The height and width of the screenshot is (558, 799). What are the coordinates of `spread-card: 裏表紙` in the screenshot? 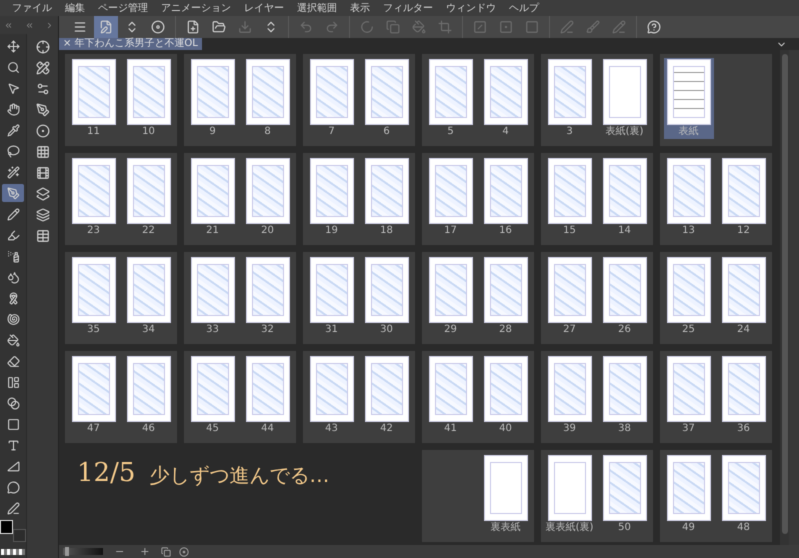 It's located at (478, 496).